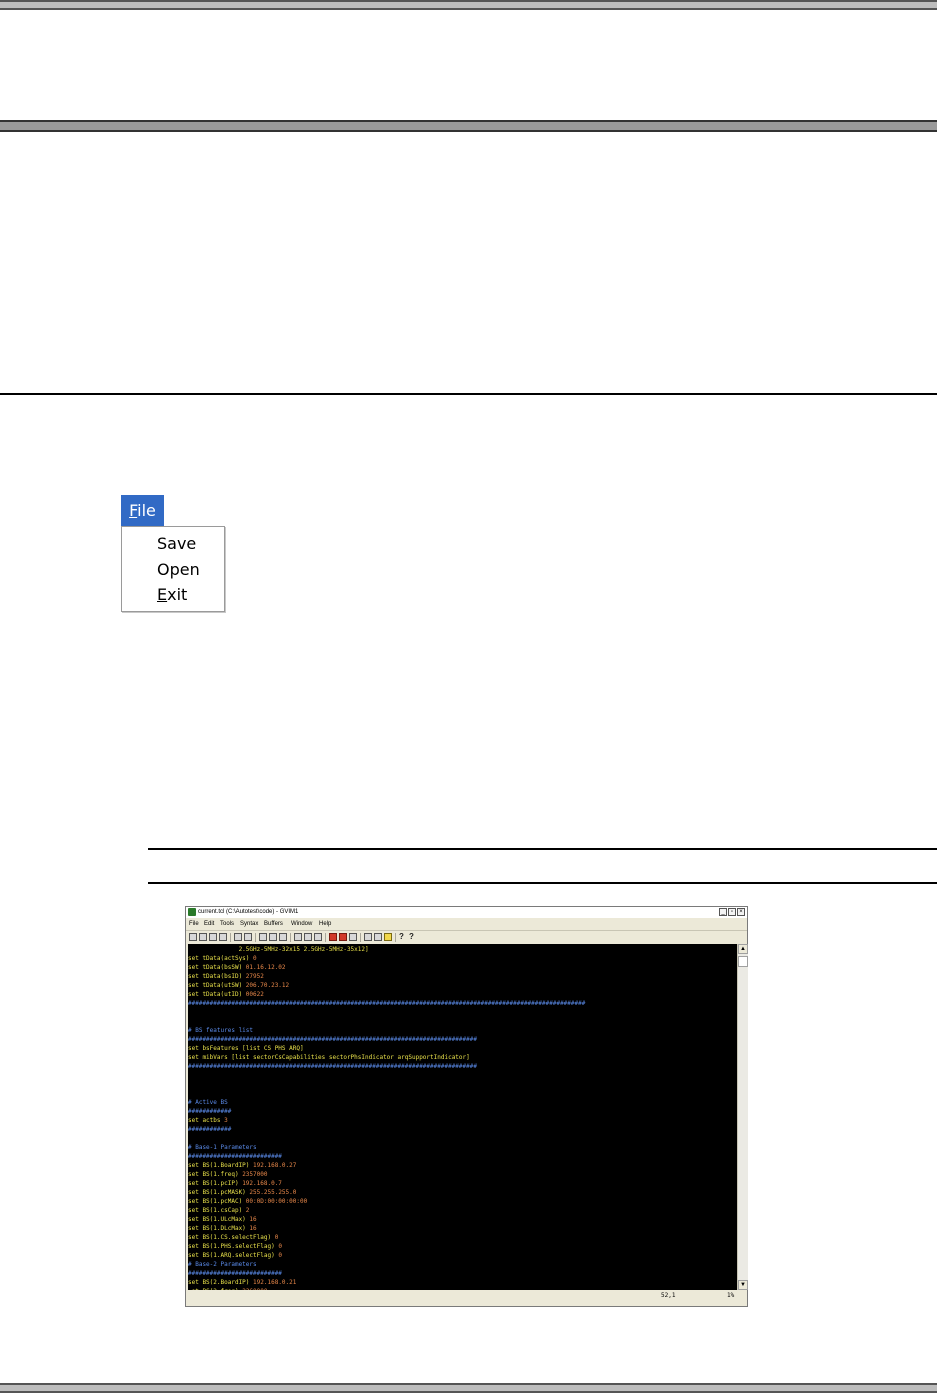 The image size is (937, 1393). I want to click on open-icon, so click(193, 937).